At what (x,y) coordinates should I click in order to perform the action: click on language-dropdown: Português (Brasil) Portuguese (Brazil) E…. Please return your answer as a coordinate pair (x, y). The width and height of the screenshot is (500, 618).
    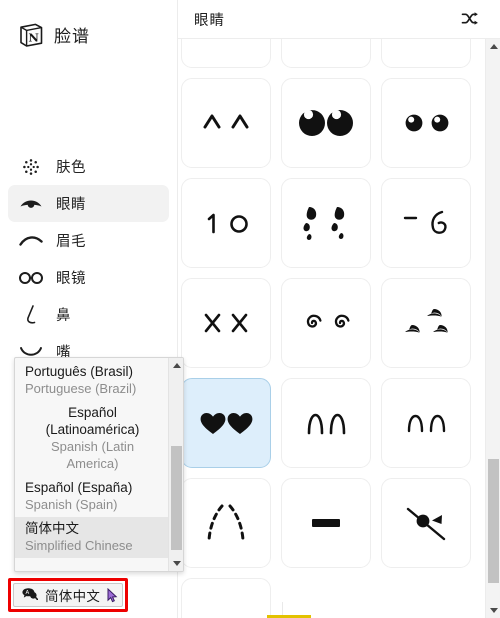
    Looking at the image, I should click on (99, 464).